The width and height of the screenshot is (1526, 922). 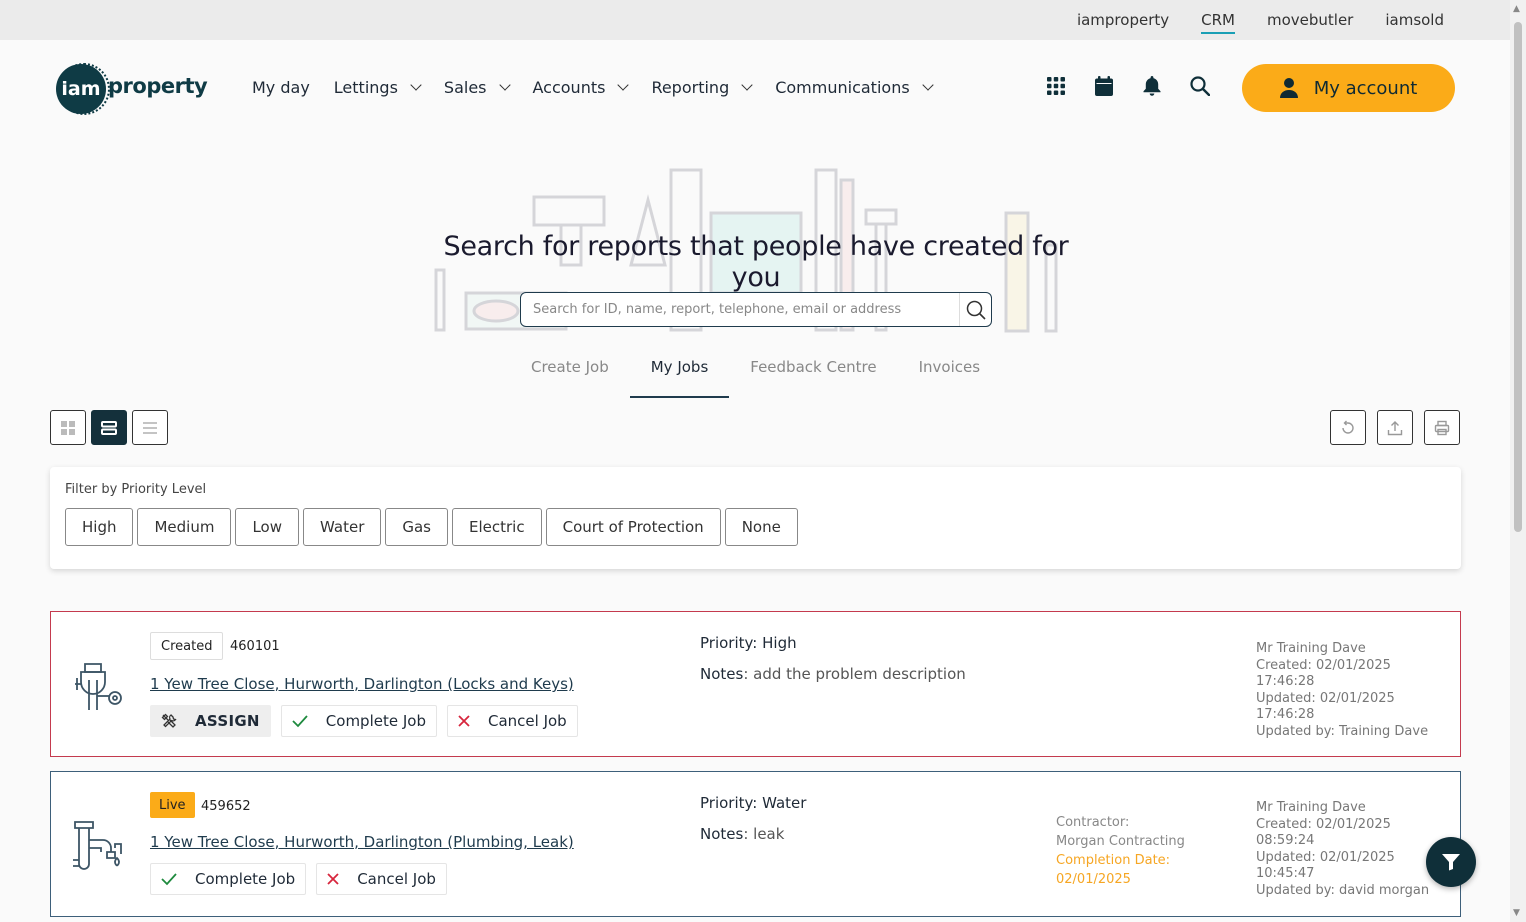 What do you see at coordinates (975, 309) in the screenshot?
I see `search-submit-button` at bounding box center [975, 309].